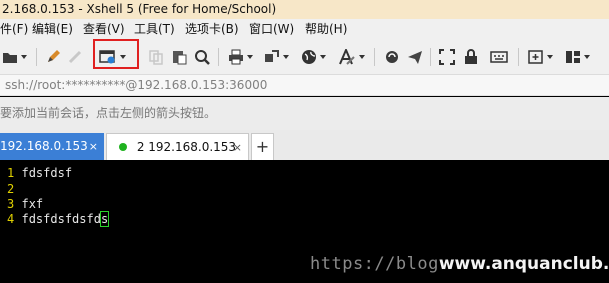 Image resolution: width=609 pixels, height=283 pixels. I want to click on add-tab-button: +, so click(262, 146).